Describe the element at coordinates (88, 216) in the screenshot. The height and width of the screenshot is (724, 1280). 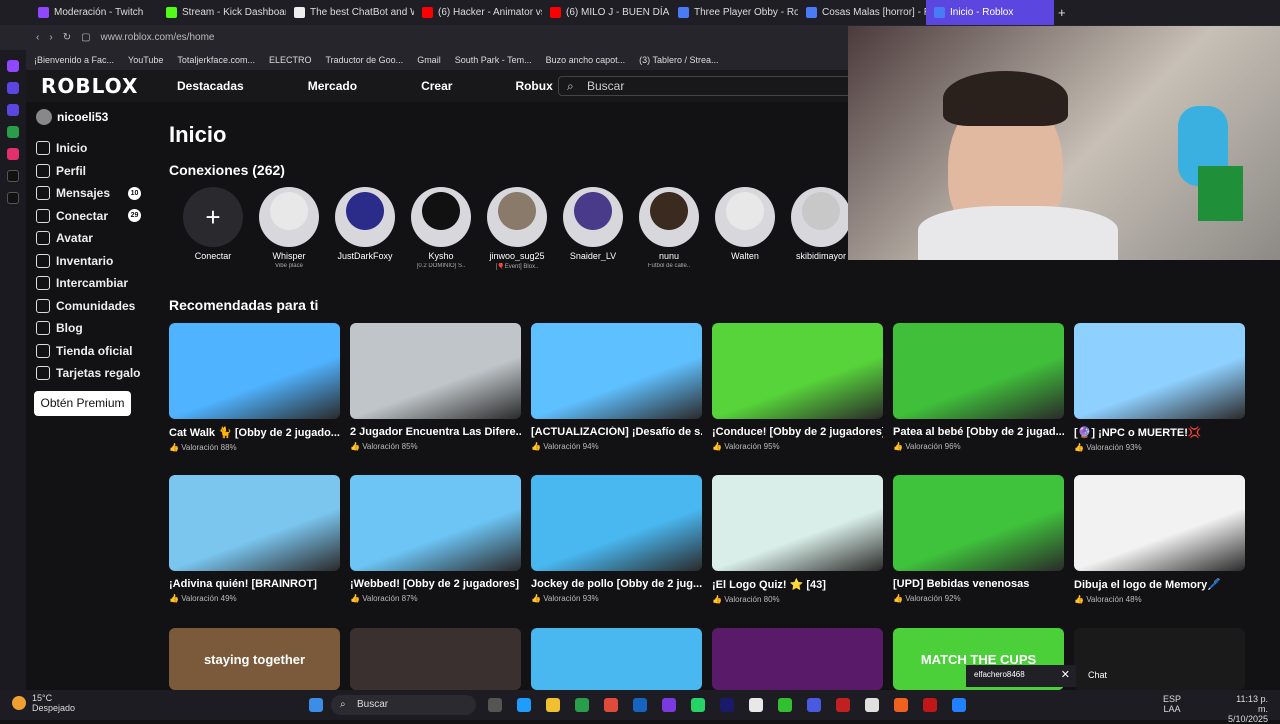
I see `sidebar-item-conectar: Conectar 29` at that location.